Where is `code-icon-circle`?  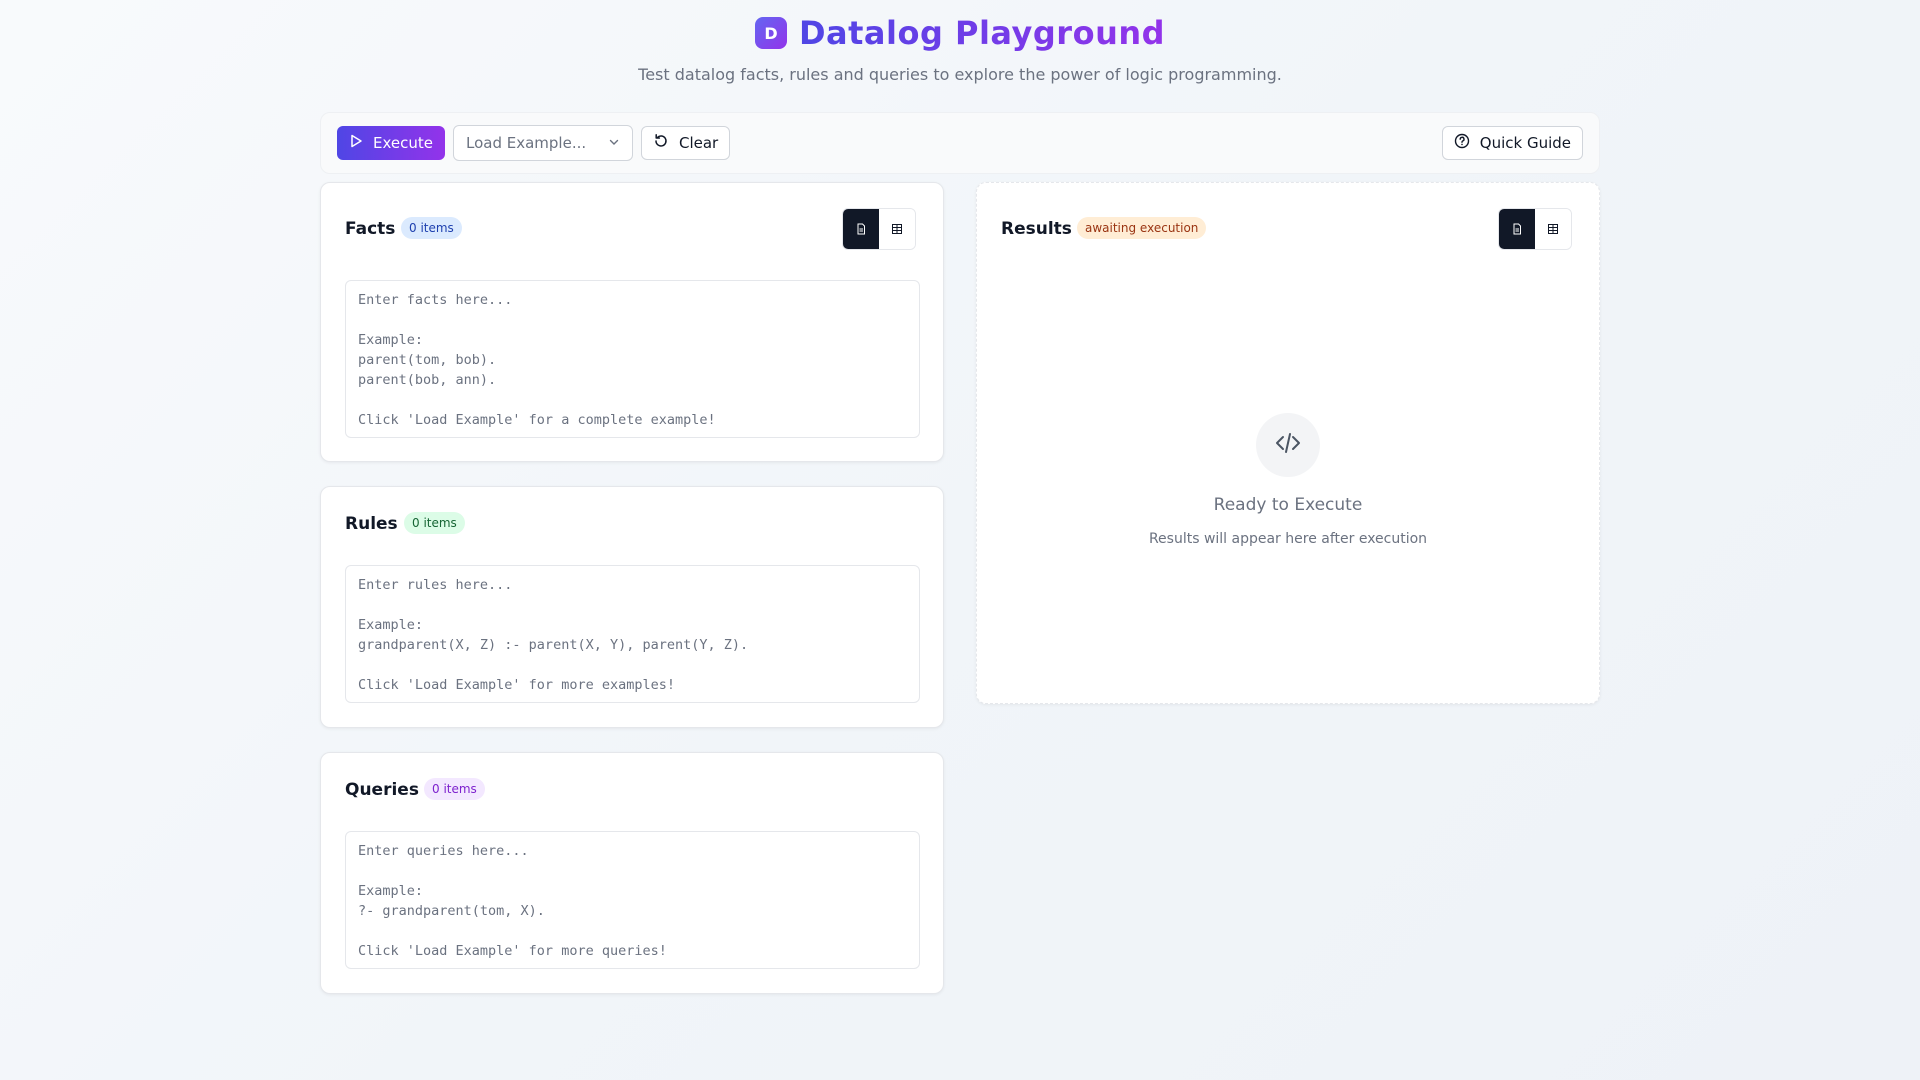
code-icon-circle is located at coordinates (1288, 445).